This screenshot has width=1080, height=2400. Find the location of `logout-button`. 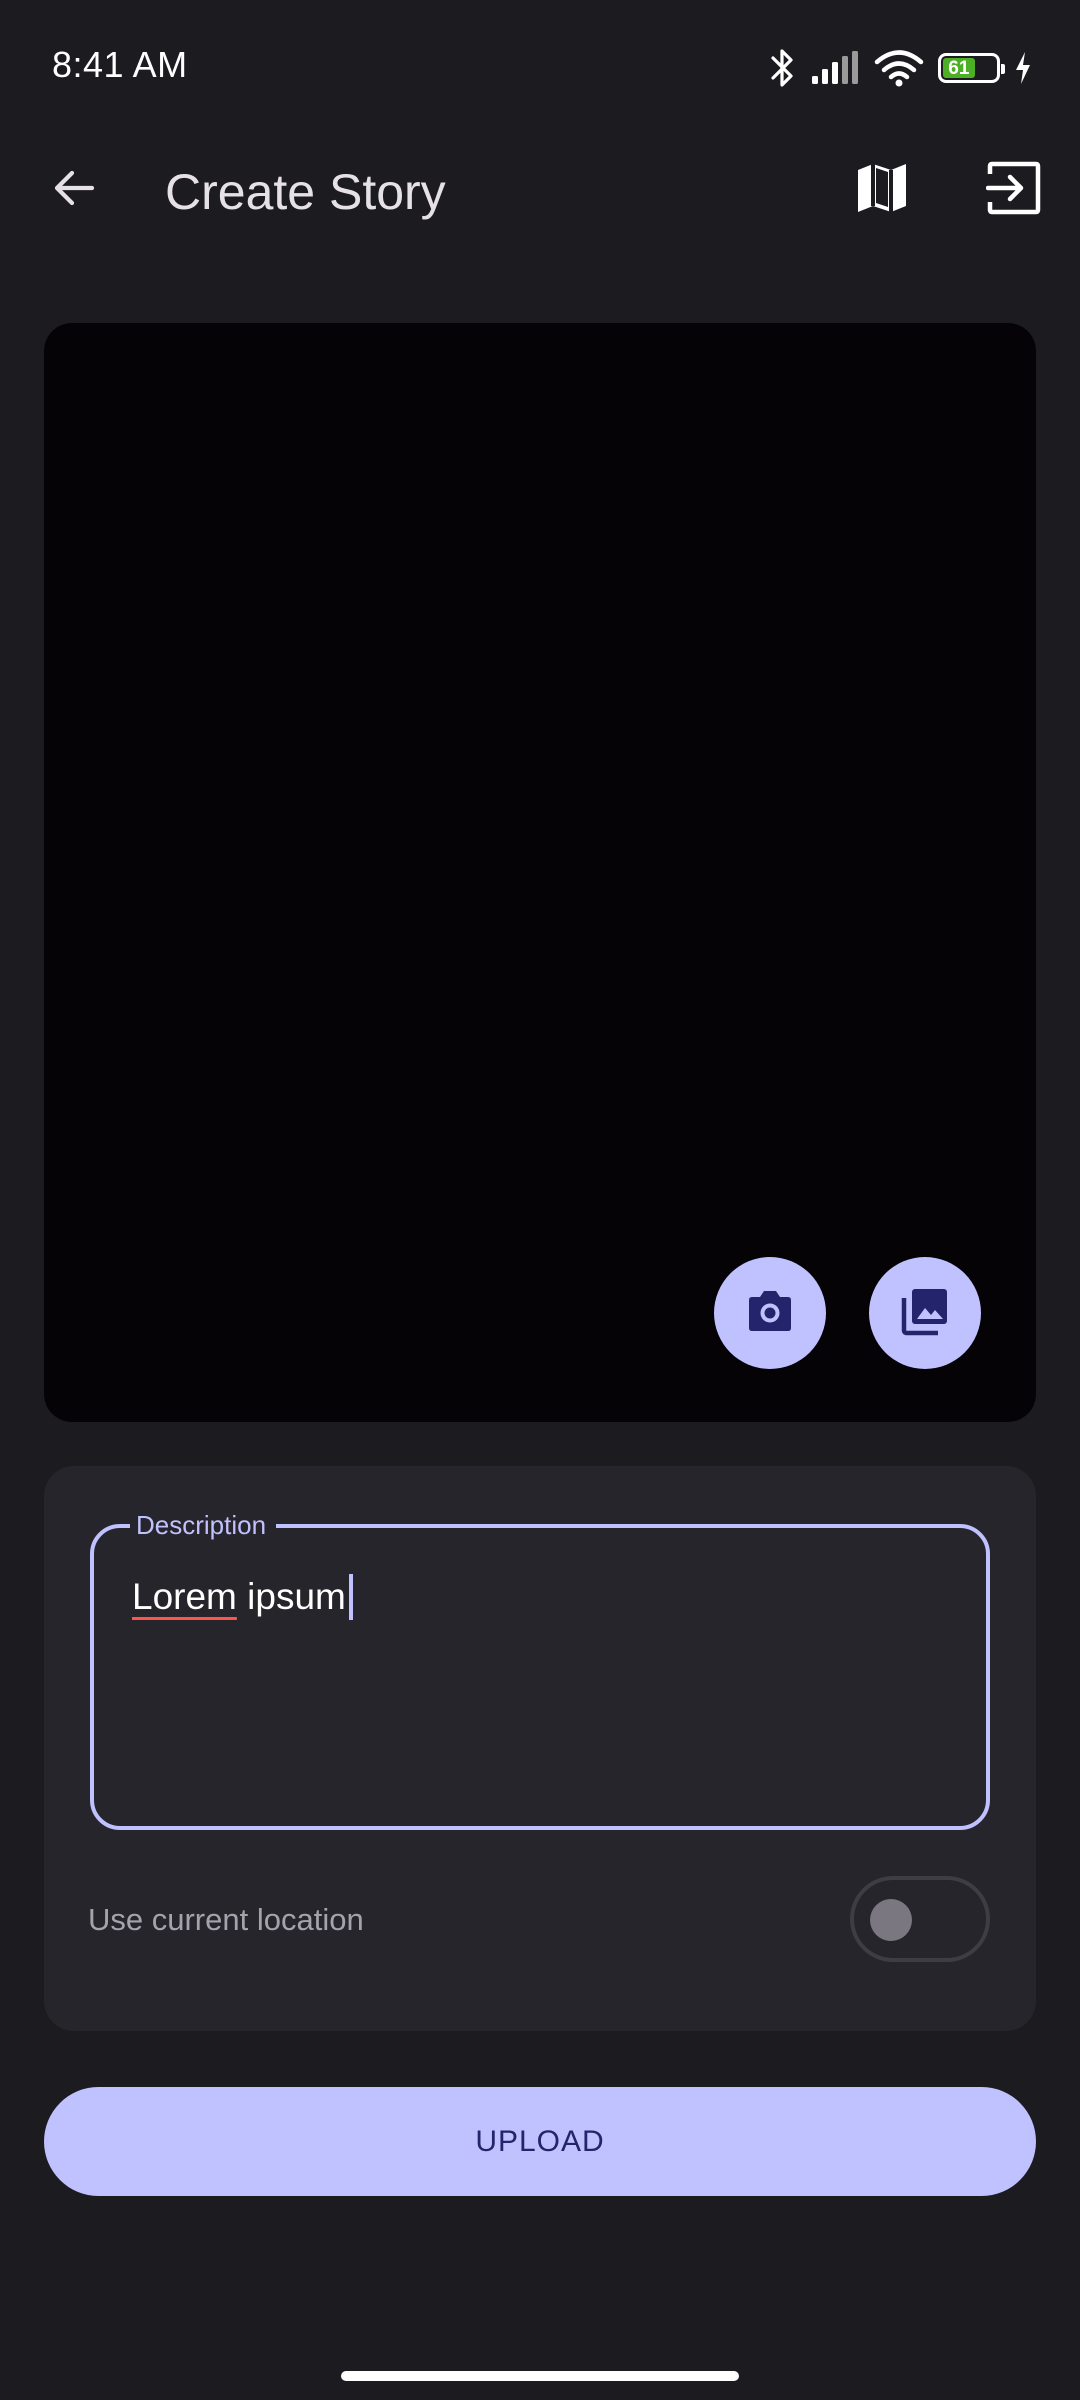

logout-button is located at coordinates (1014, 190).